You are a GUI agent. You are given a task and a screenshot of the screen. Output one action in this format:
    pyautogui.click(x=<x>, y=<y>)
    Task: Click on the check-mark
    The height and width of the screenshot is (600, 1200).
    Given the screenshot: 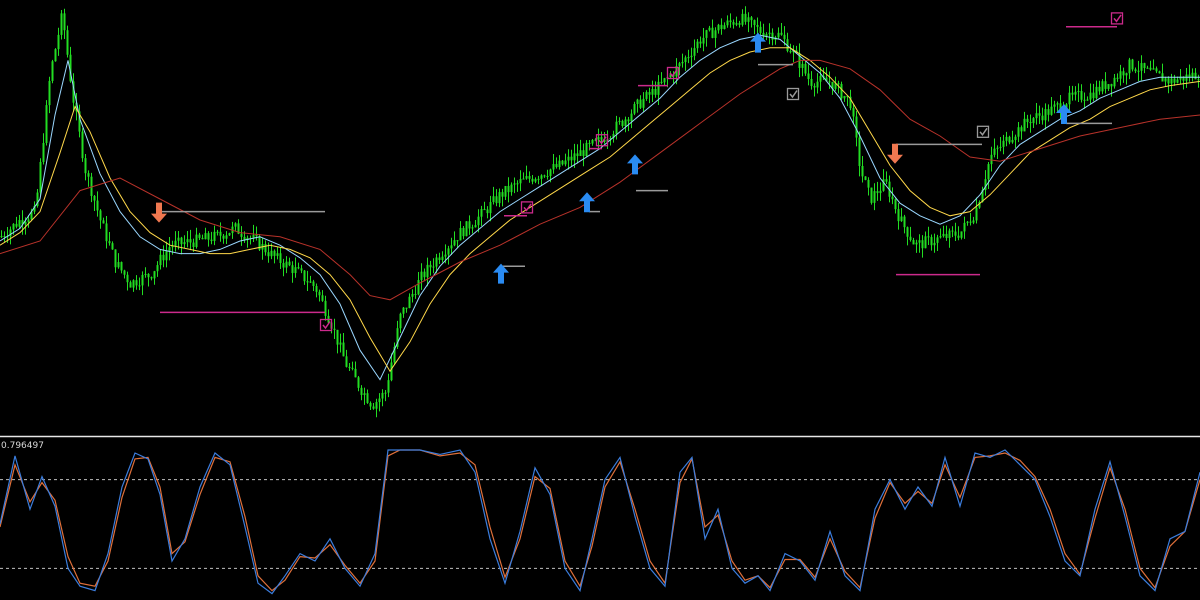 What is the action you would take?
    pyautogui.click(x=793, y=94)
    